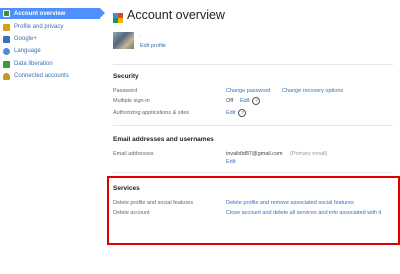 Image resolution: width=400 pixels, height=274 pixels. Describe the element at coordinates (176, 15) in the screenshot. I see `page-title: Account overview` at that location.